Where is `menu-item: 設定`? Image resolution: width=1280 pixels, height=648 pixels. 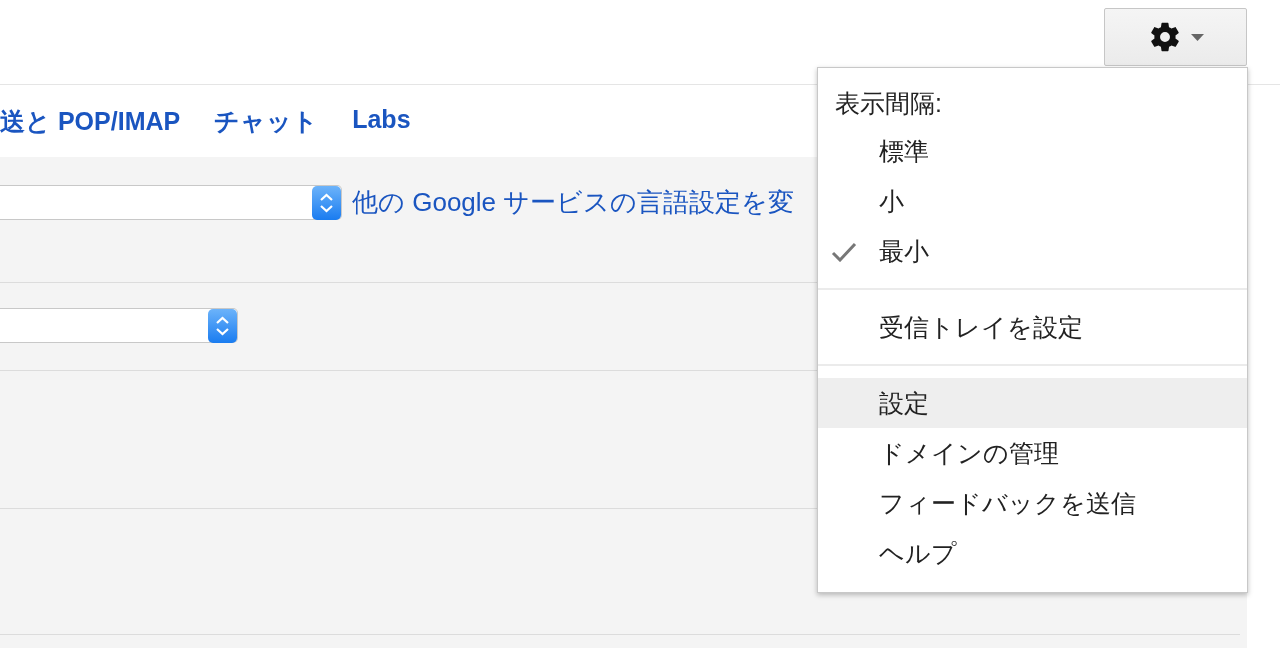 menu-item: 設定 is located at coordinates (1032, 403).